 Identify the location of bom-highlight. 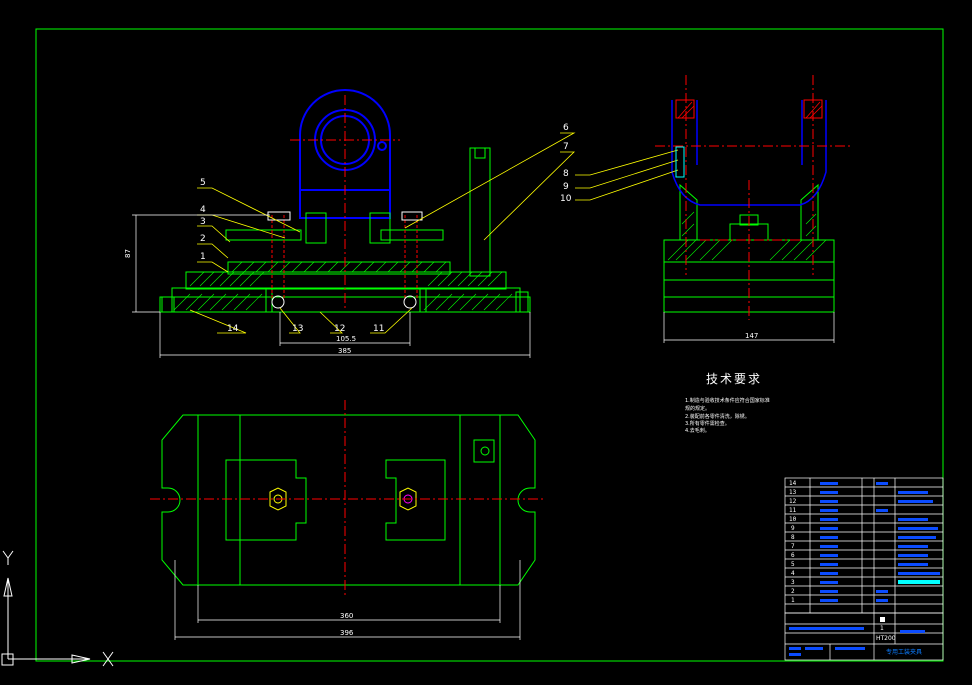
(919, 582).